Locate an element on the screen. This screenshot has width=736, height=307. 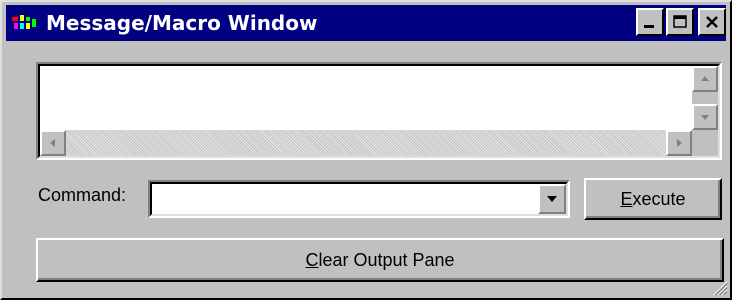
horizontal-scrollbar is located at coordinates (366, 143).